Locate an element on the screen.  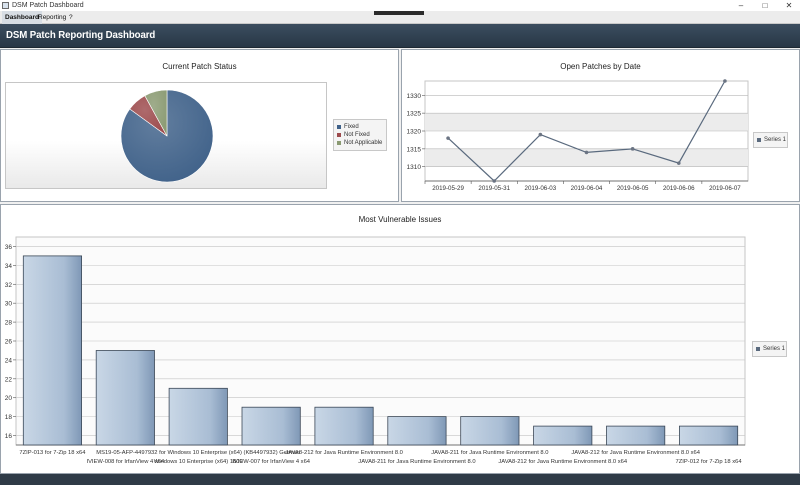
x-tick-label: 2019-06-07 is located at coordinates (725, 188).